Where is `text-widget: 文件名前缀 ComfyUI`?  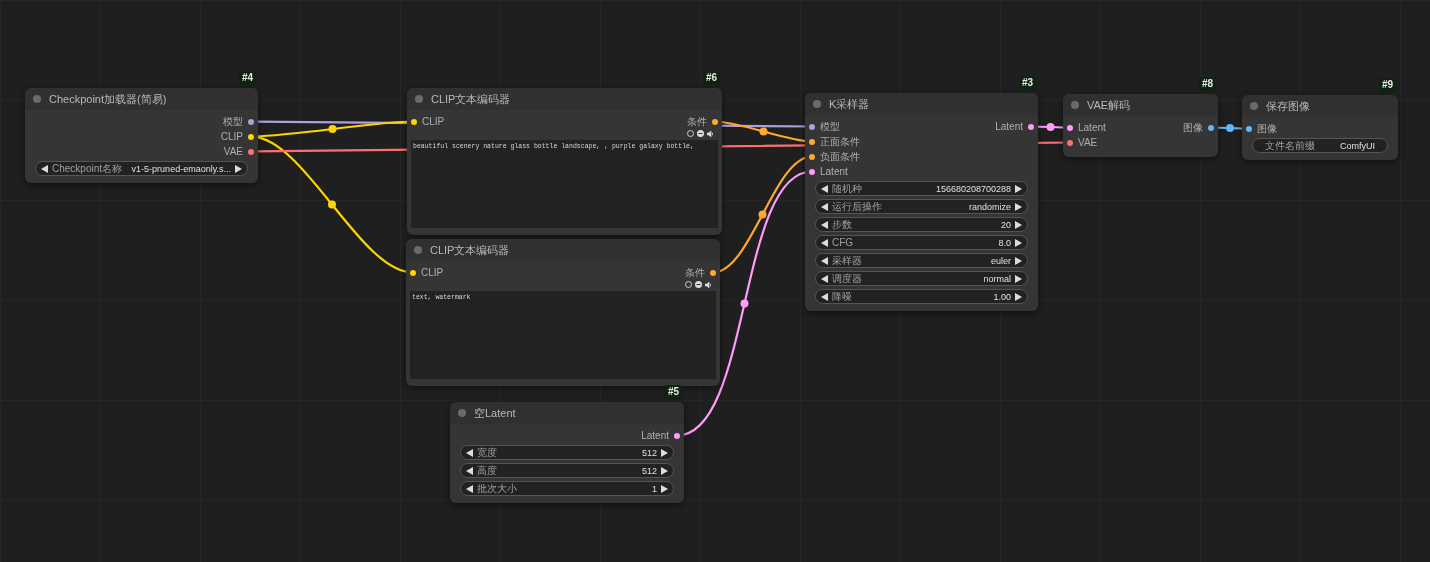
text-widget: 文件名前缀 ComfyUI is located at coordinates (1320, 145).